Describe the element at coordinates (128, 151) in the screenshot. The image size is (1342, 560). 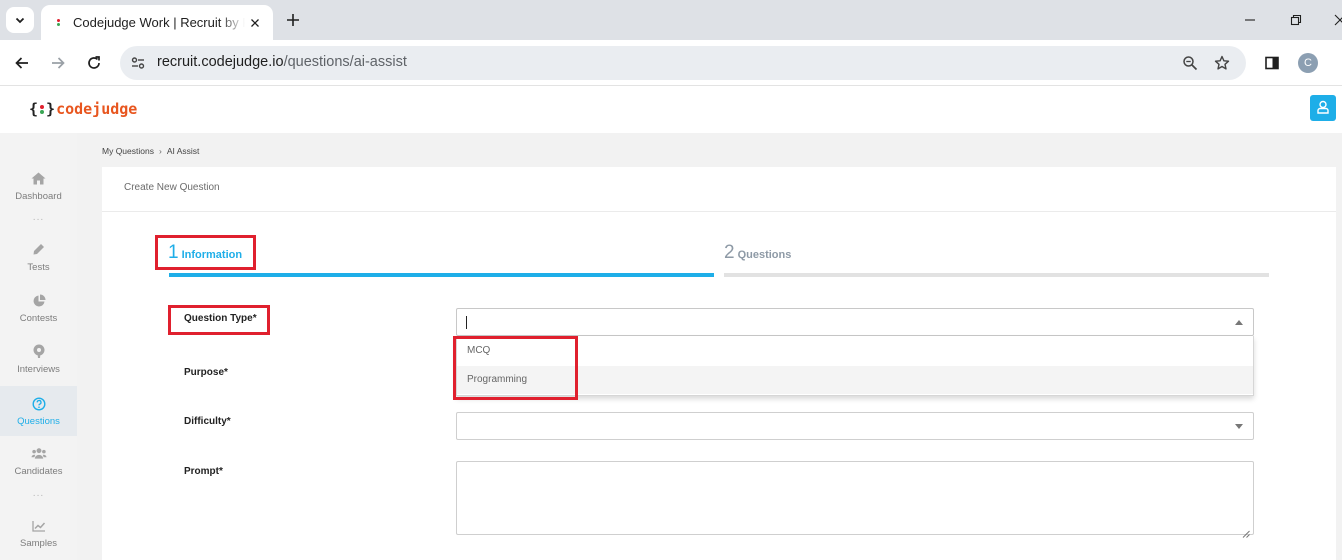
I see `breadcrumb-my-questions: My Questions` at that location.